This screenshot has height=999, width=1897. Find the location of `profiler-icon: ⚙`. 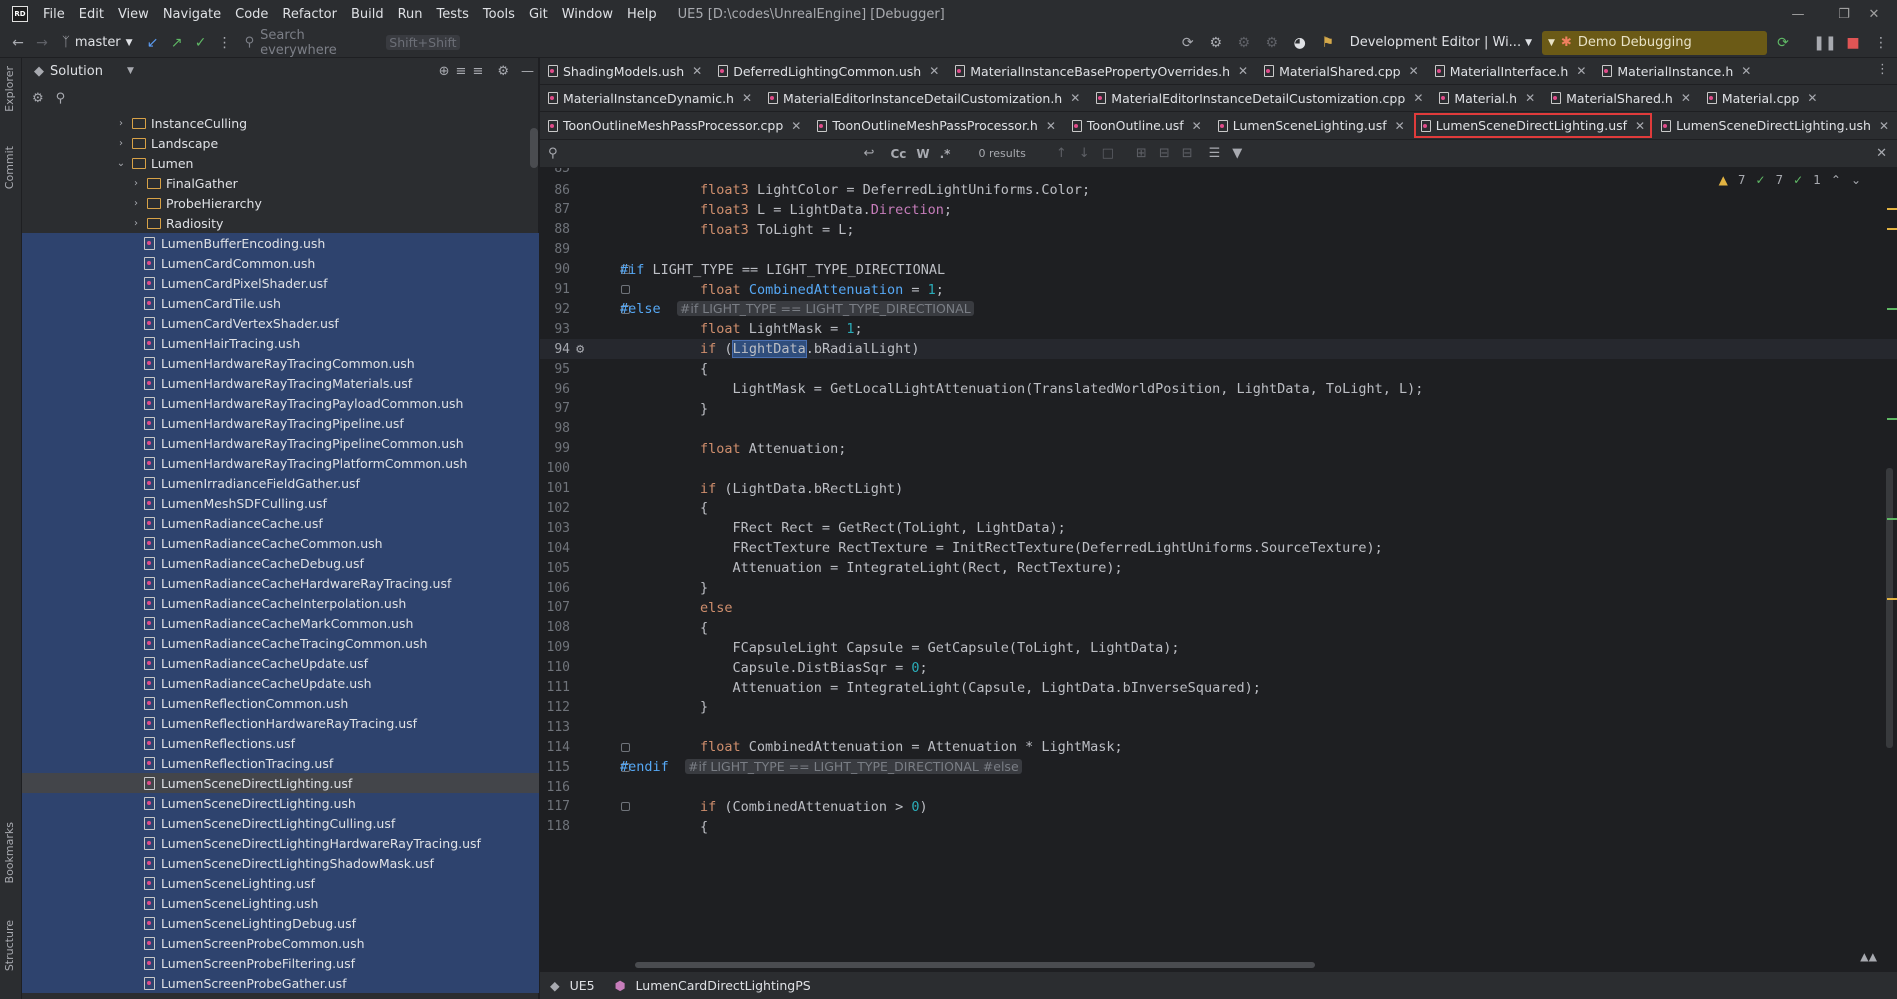

profiler-icon: ⚙ is located at coordinates (1244, 43).